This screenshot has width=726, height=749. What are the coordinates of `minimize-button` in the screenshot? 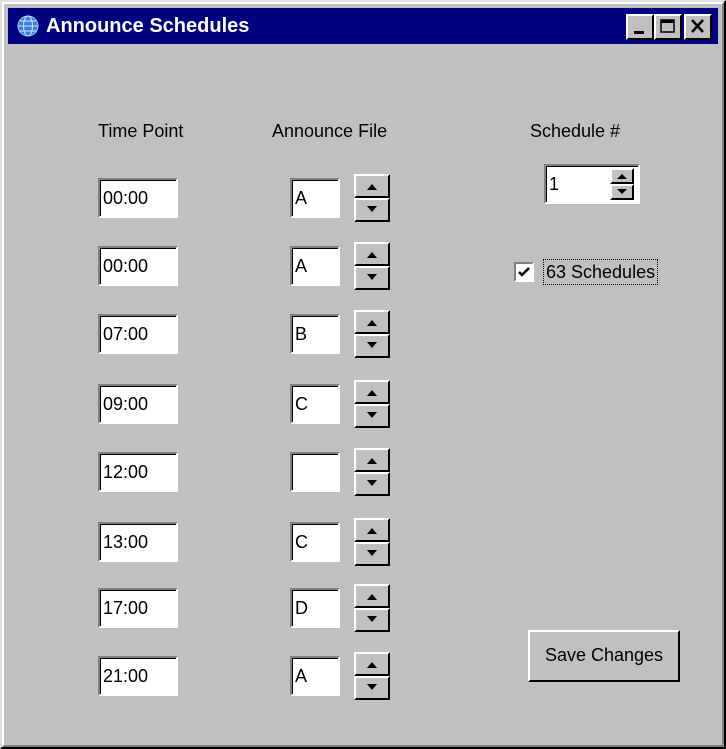 It's located at (640, 27).